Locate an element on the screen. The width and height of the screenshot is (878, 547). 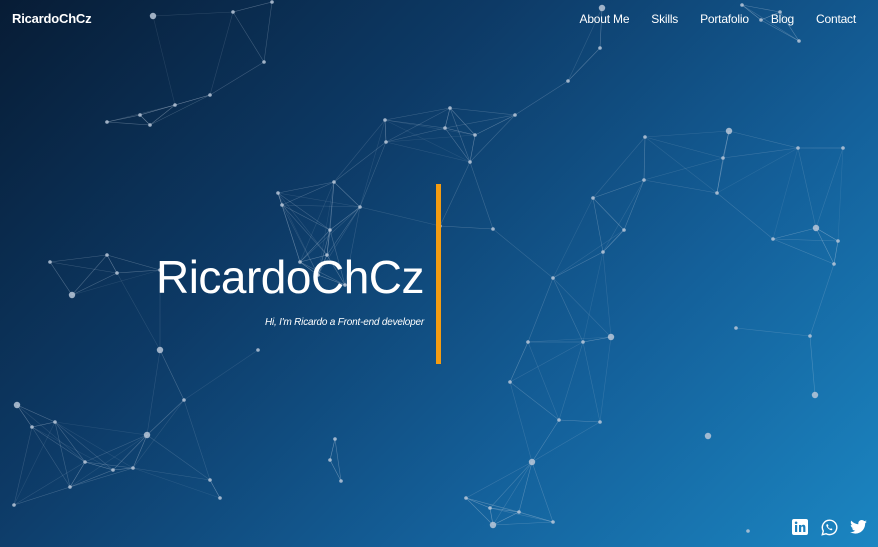
twitter-icon is located at coordinates (858, 527).